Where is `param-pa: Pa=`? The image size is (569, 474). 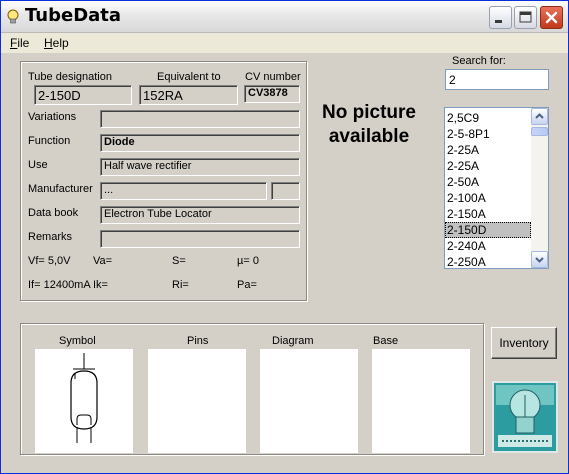 param-pa: Pa= is located at coordinates (247, 285).